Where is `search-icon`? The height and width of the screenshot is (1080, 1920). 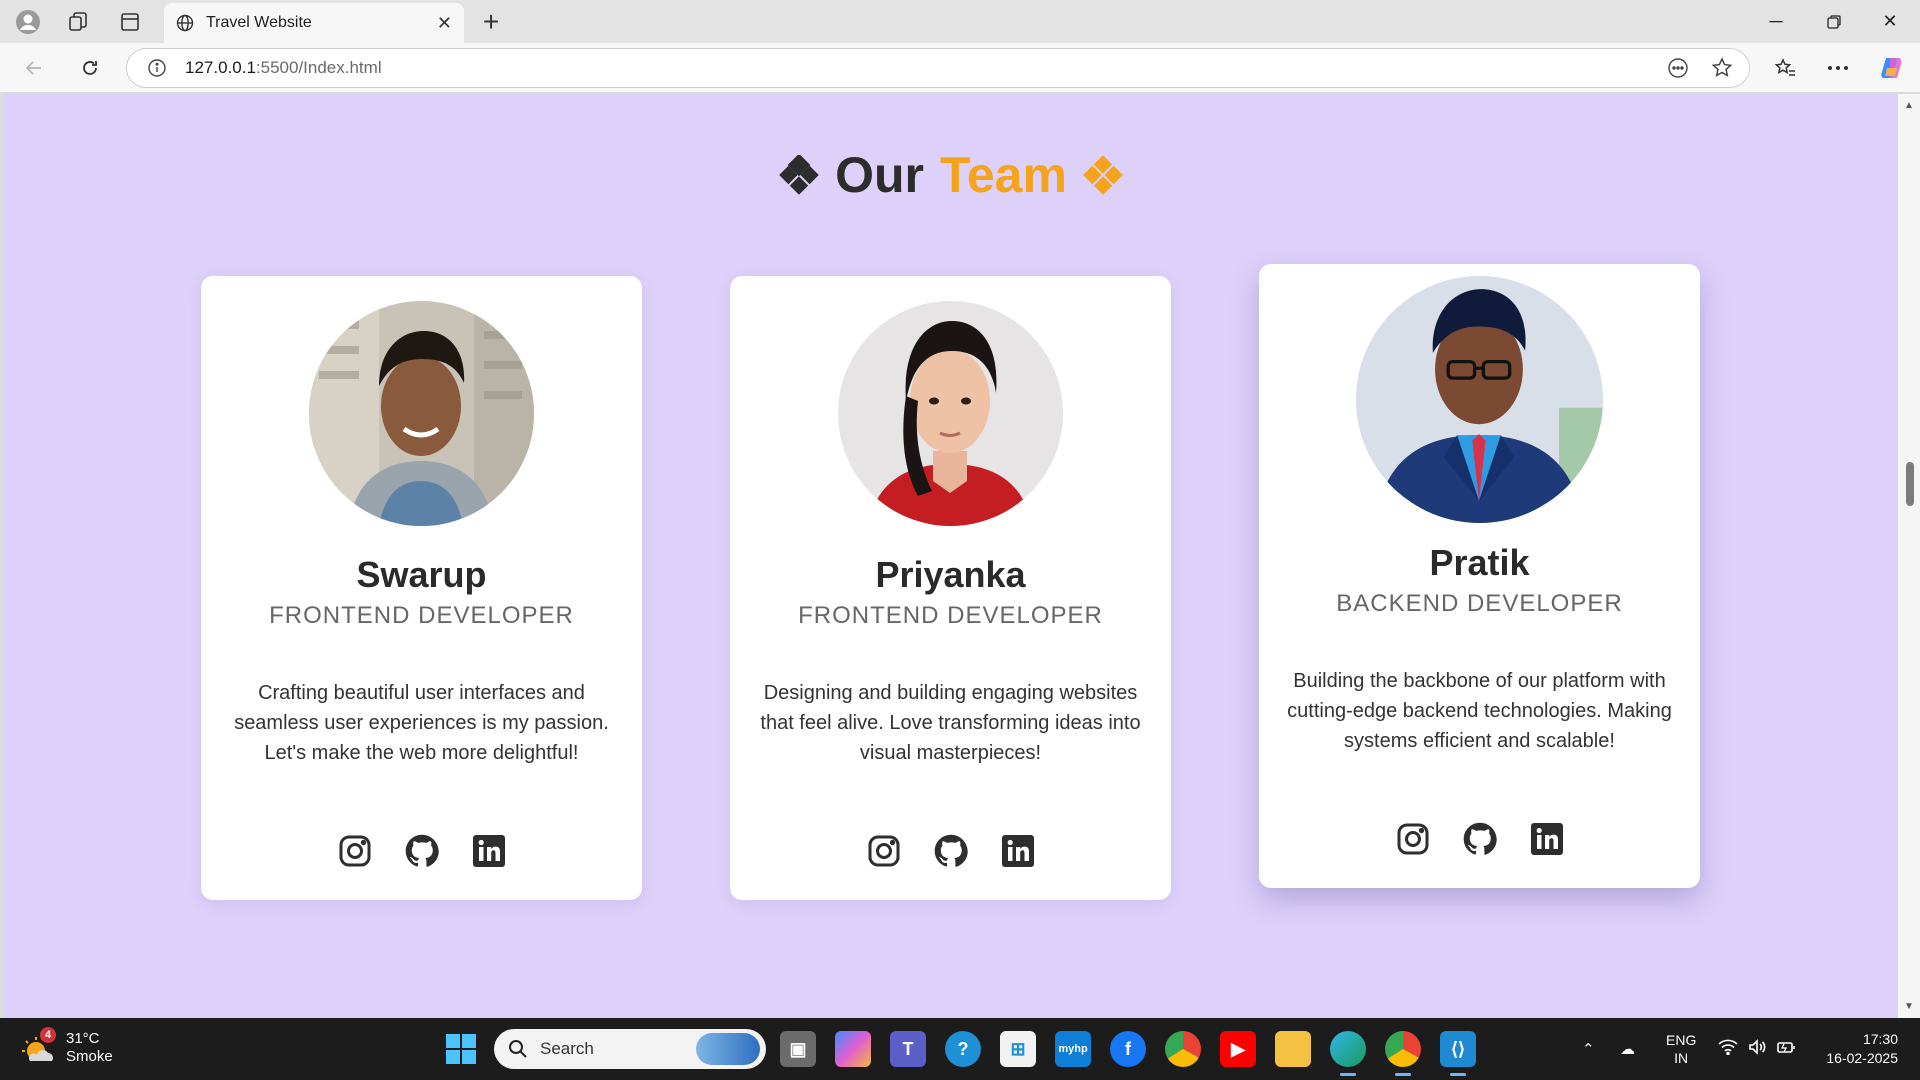 search-icon is located at coordinates (518, 1049).